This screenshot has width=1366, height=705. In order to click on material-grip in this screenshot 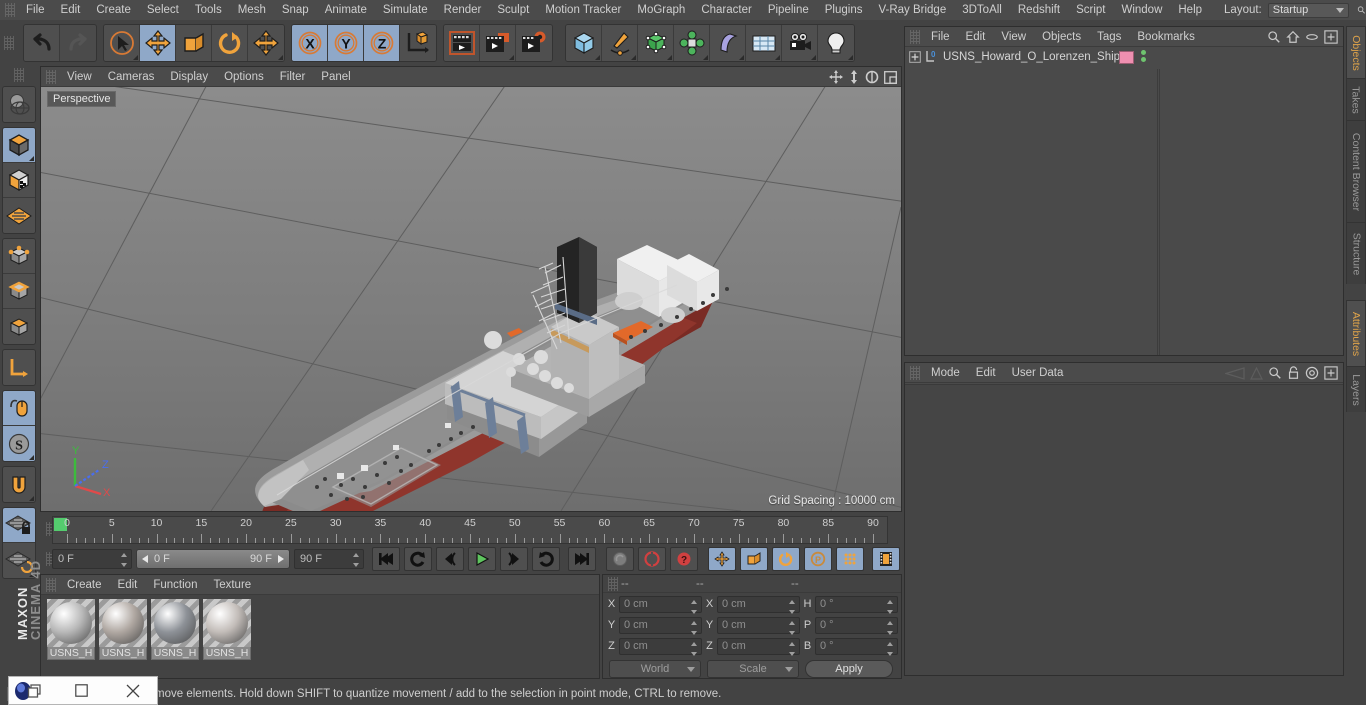, I will do `click(51, 584)`.